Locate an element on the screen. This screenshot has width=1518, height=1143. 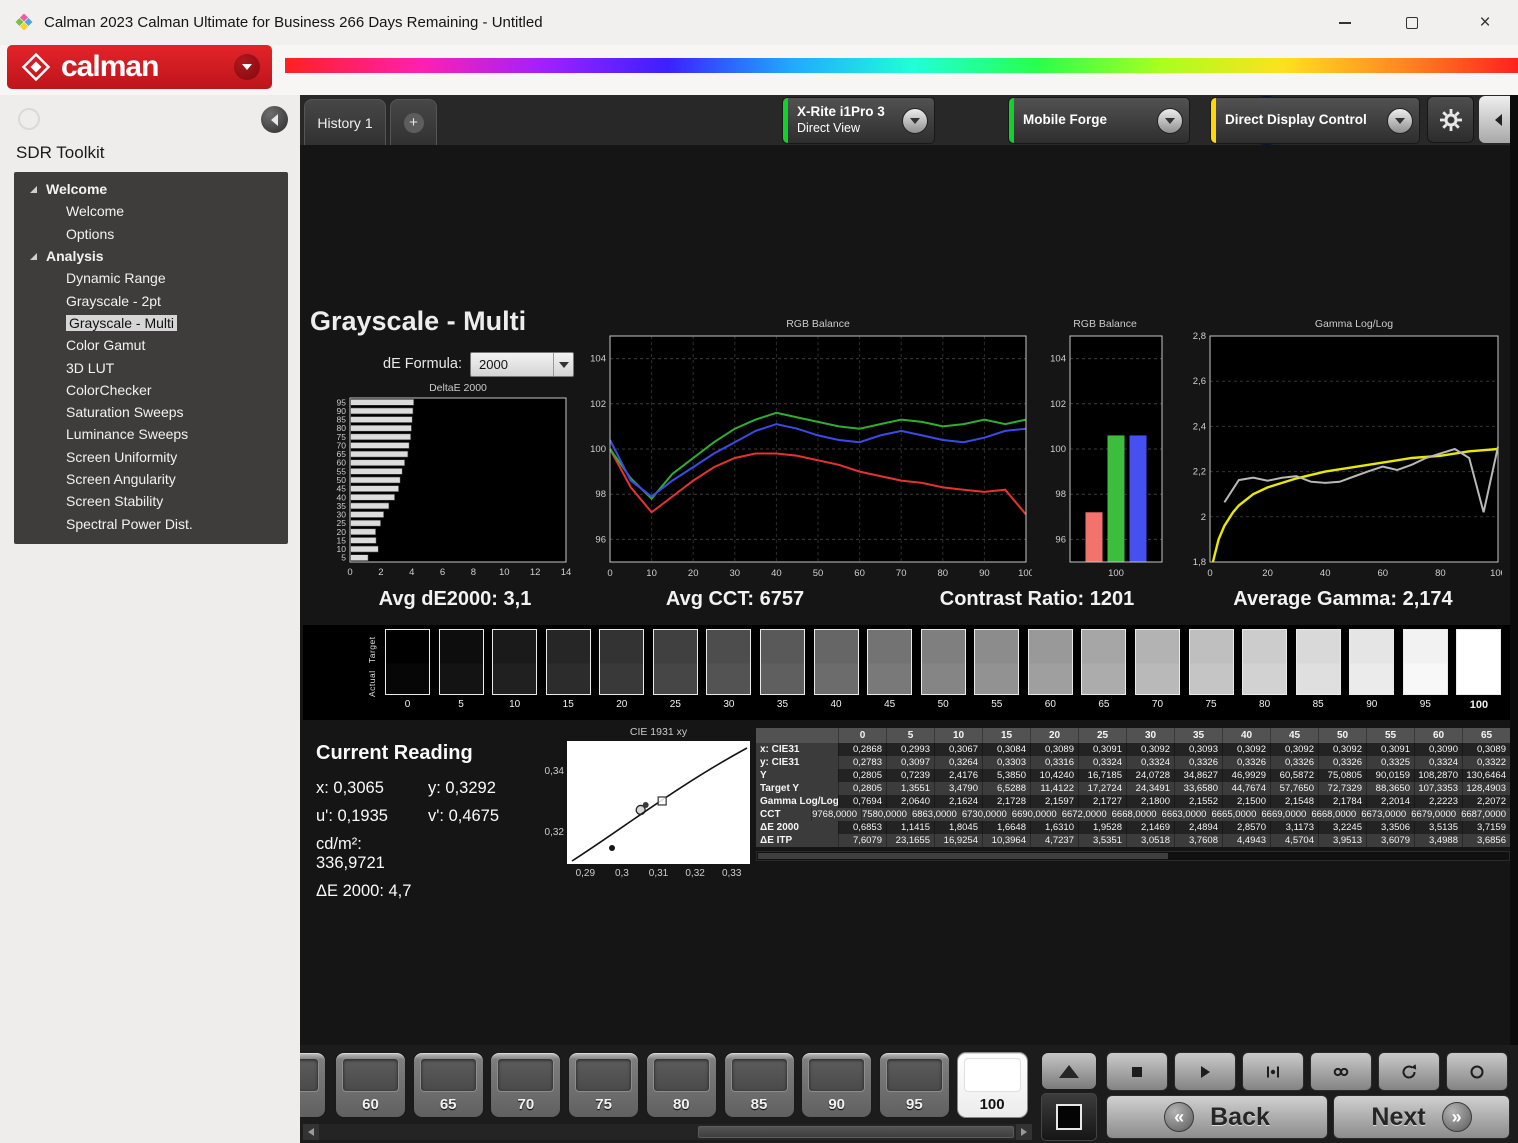
scroll-right-button is located at coordinates (1024, 1132).